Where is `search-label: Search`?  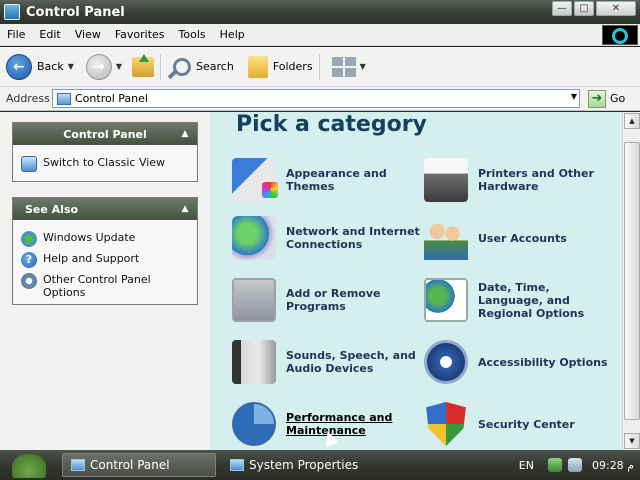 search-label: Search is located at coordinates (215, 66).